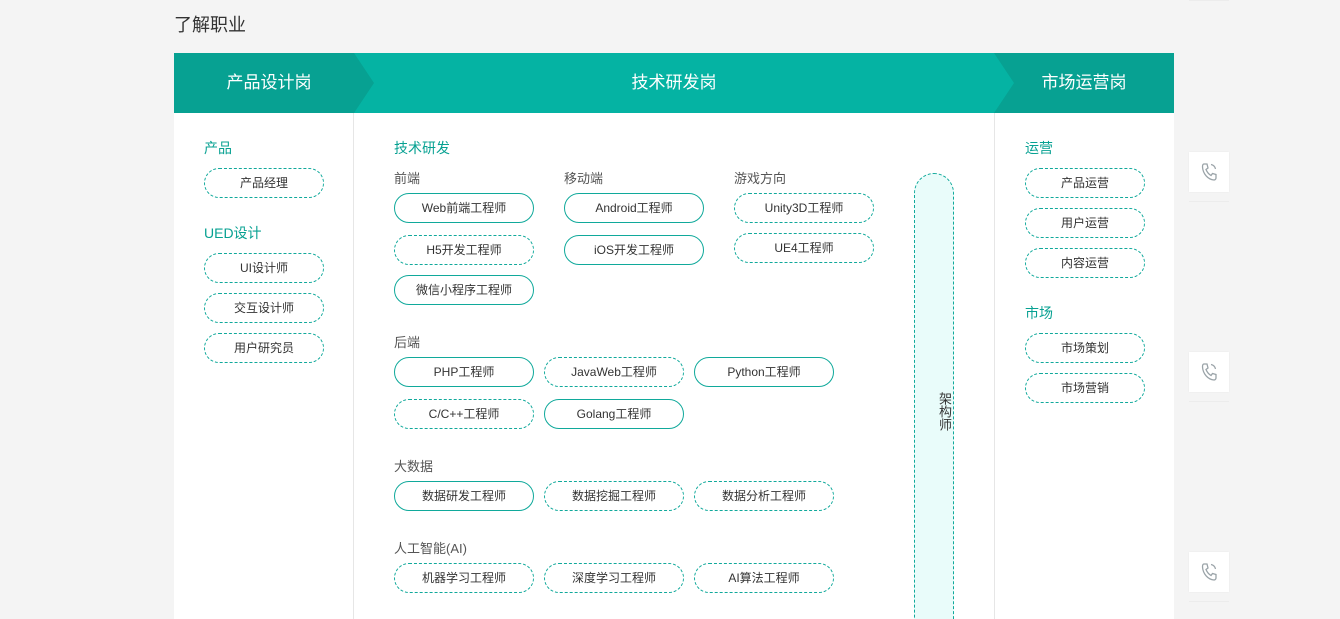  What do you see at coordinates (934, 396) in the screenshot?
I see `job-pill-architect: 架构师` at bounding box center [934, 396].